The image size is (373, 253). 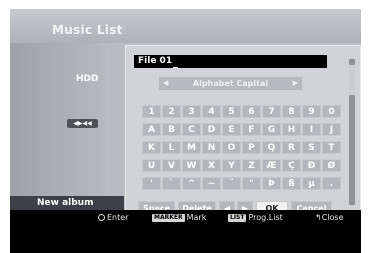 What do you see at coordinates (191, 183) in the screenshot?
I see `key-4-2: ^` at bounding box center [191, 183].